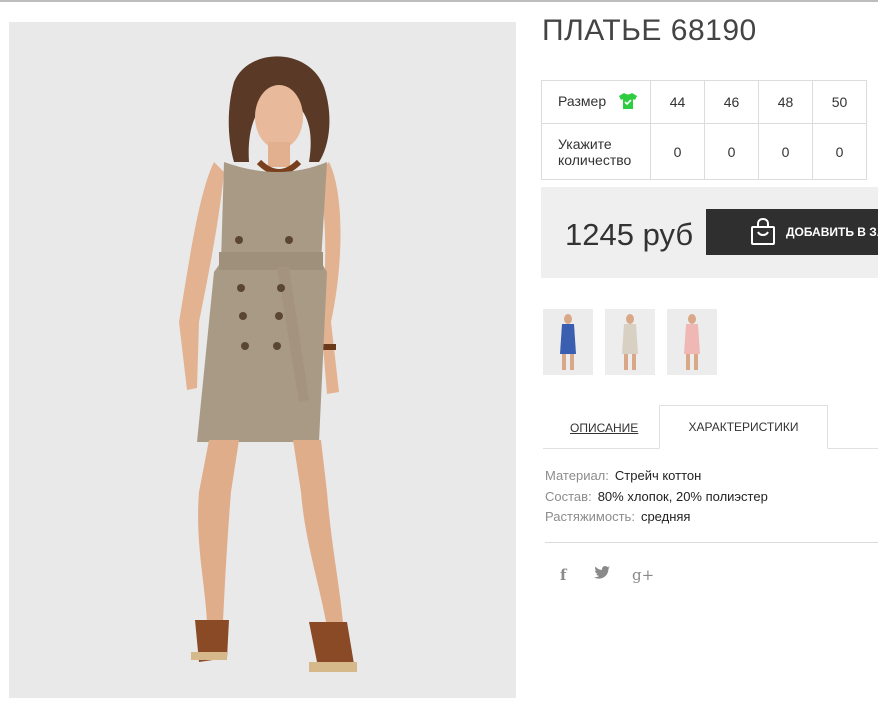  What do you see at coordinates (602, 574) in the screenshot?
I see `twitter-icon` at bounding box center [602, 574].